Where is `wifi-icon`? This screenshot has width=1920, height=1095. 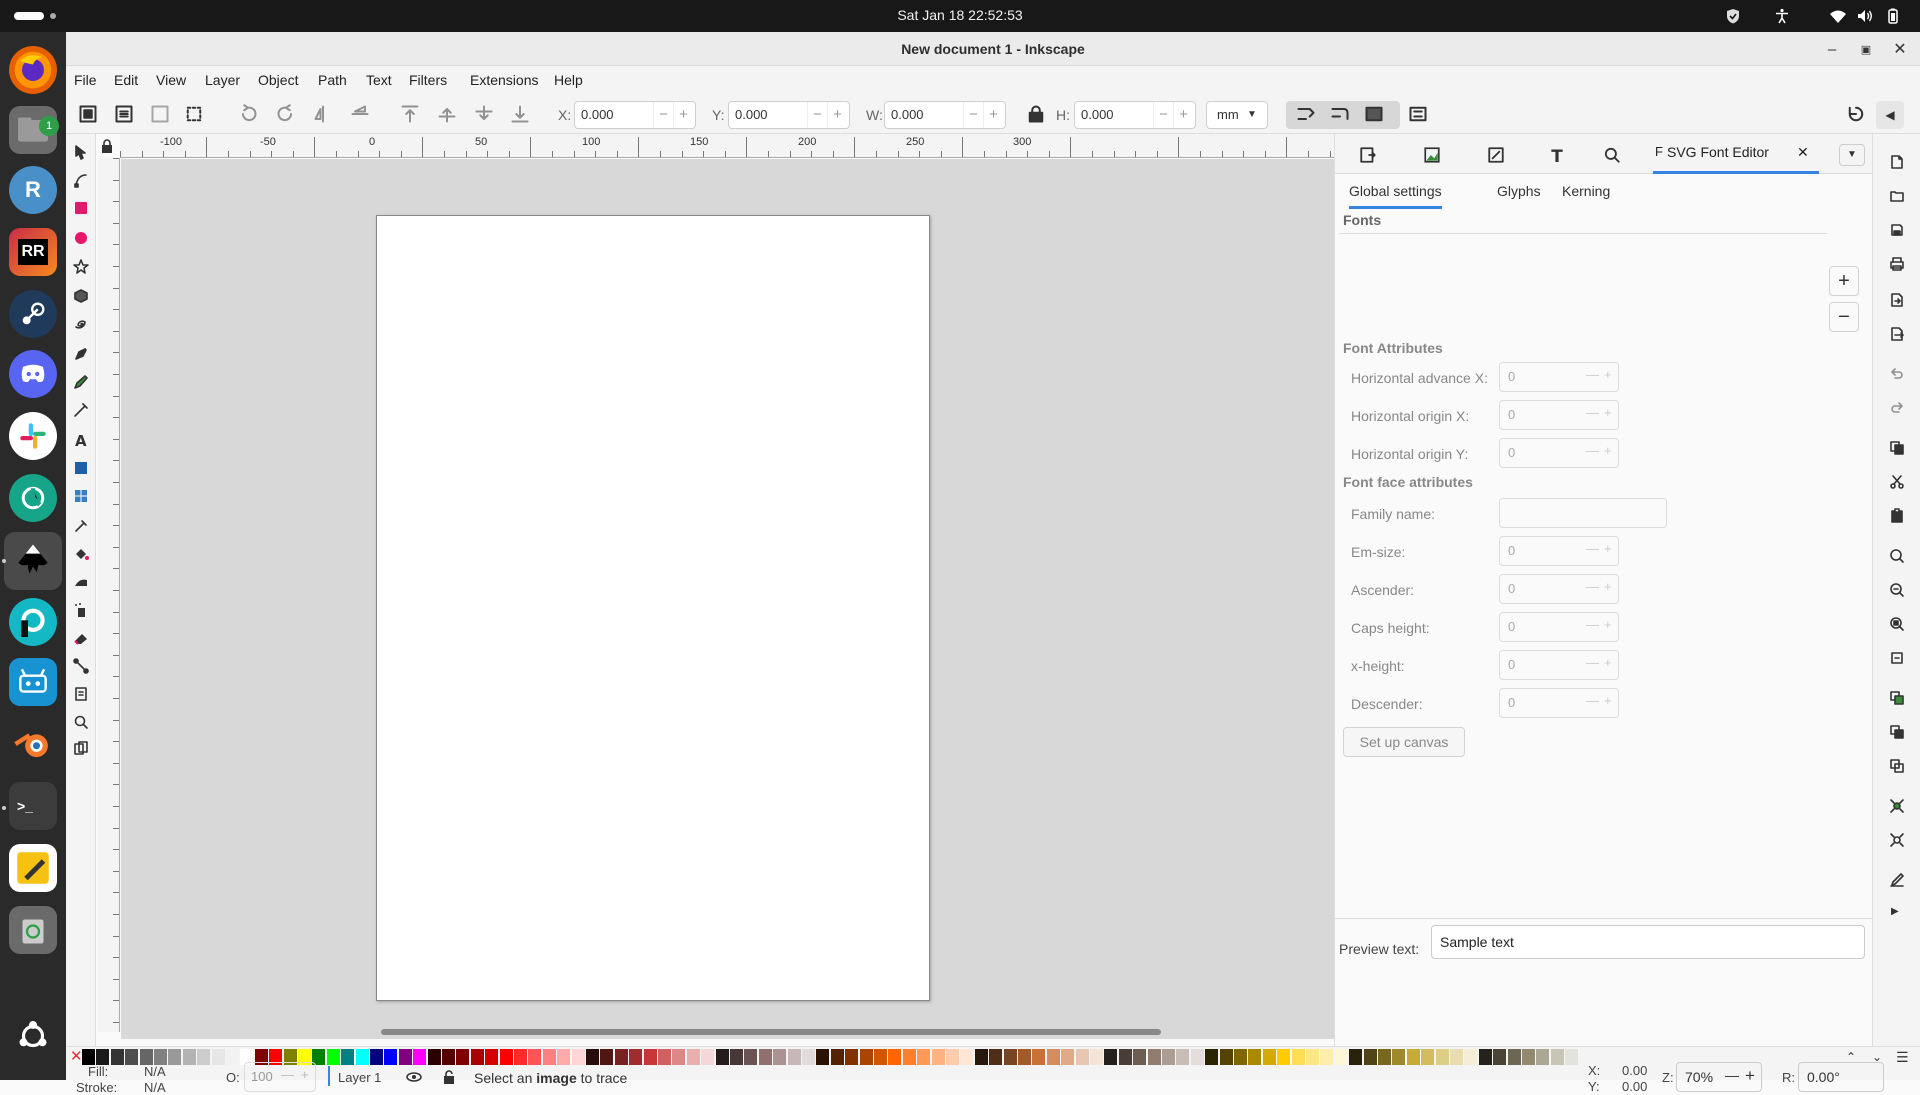 wifi-icon is located at coordinates (1838, 16).